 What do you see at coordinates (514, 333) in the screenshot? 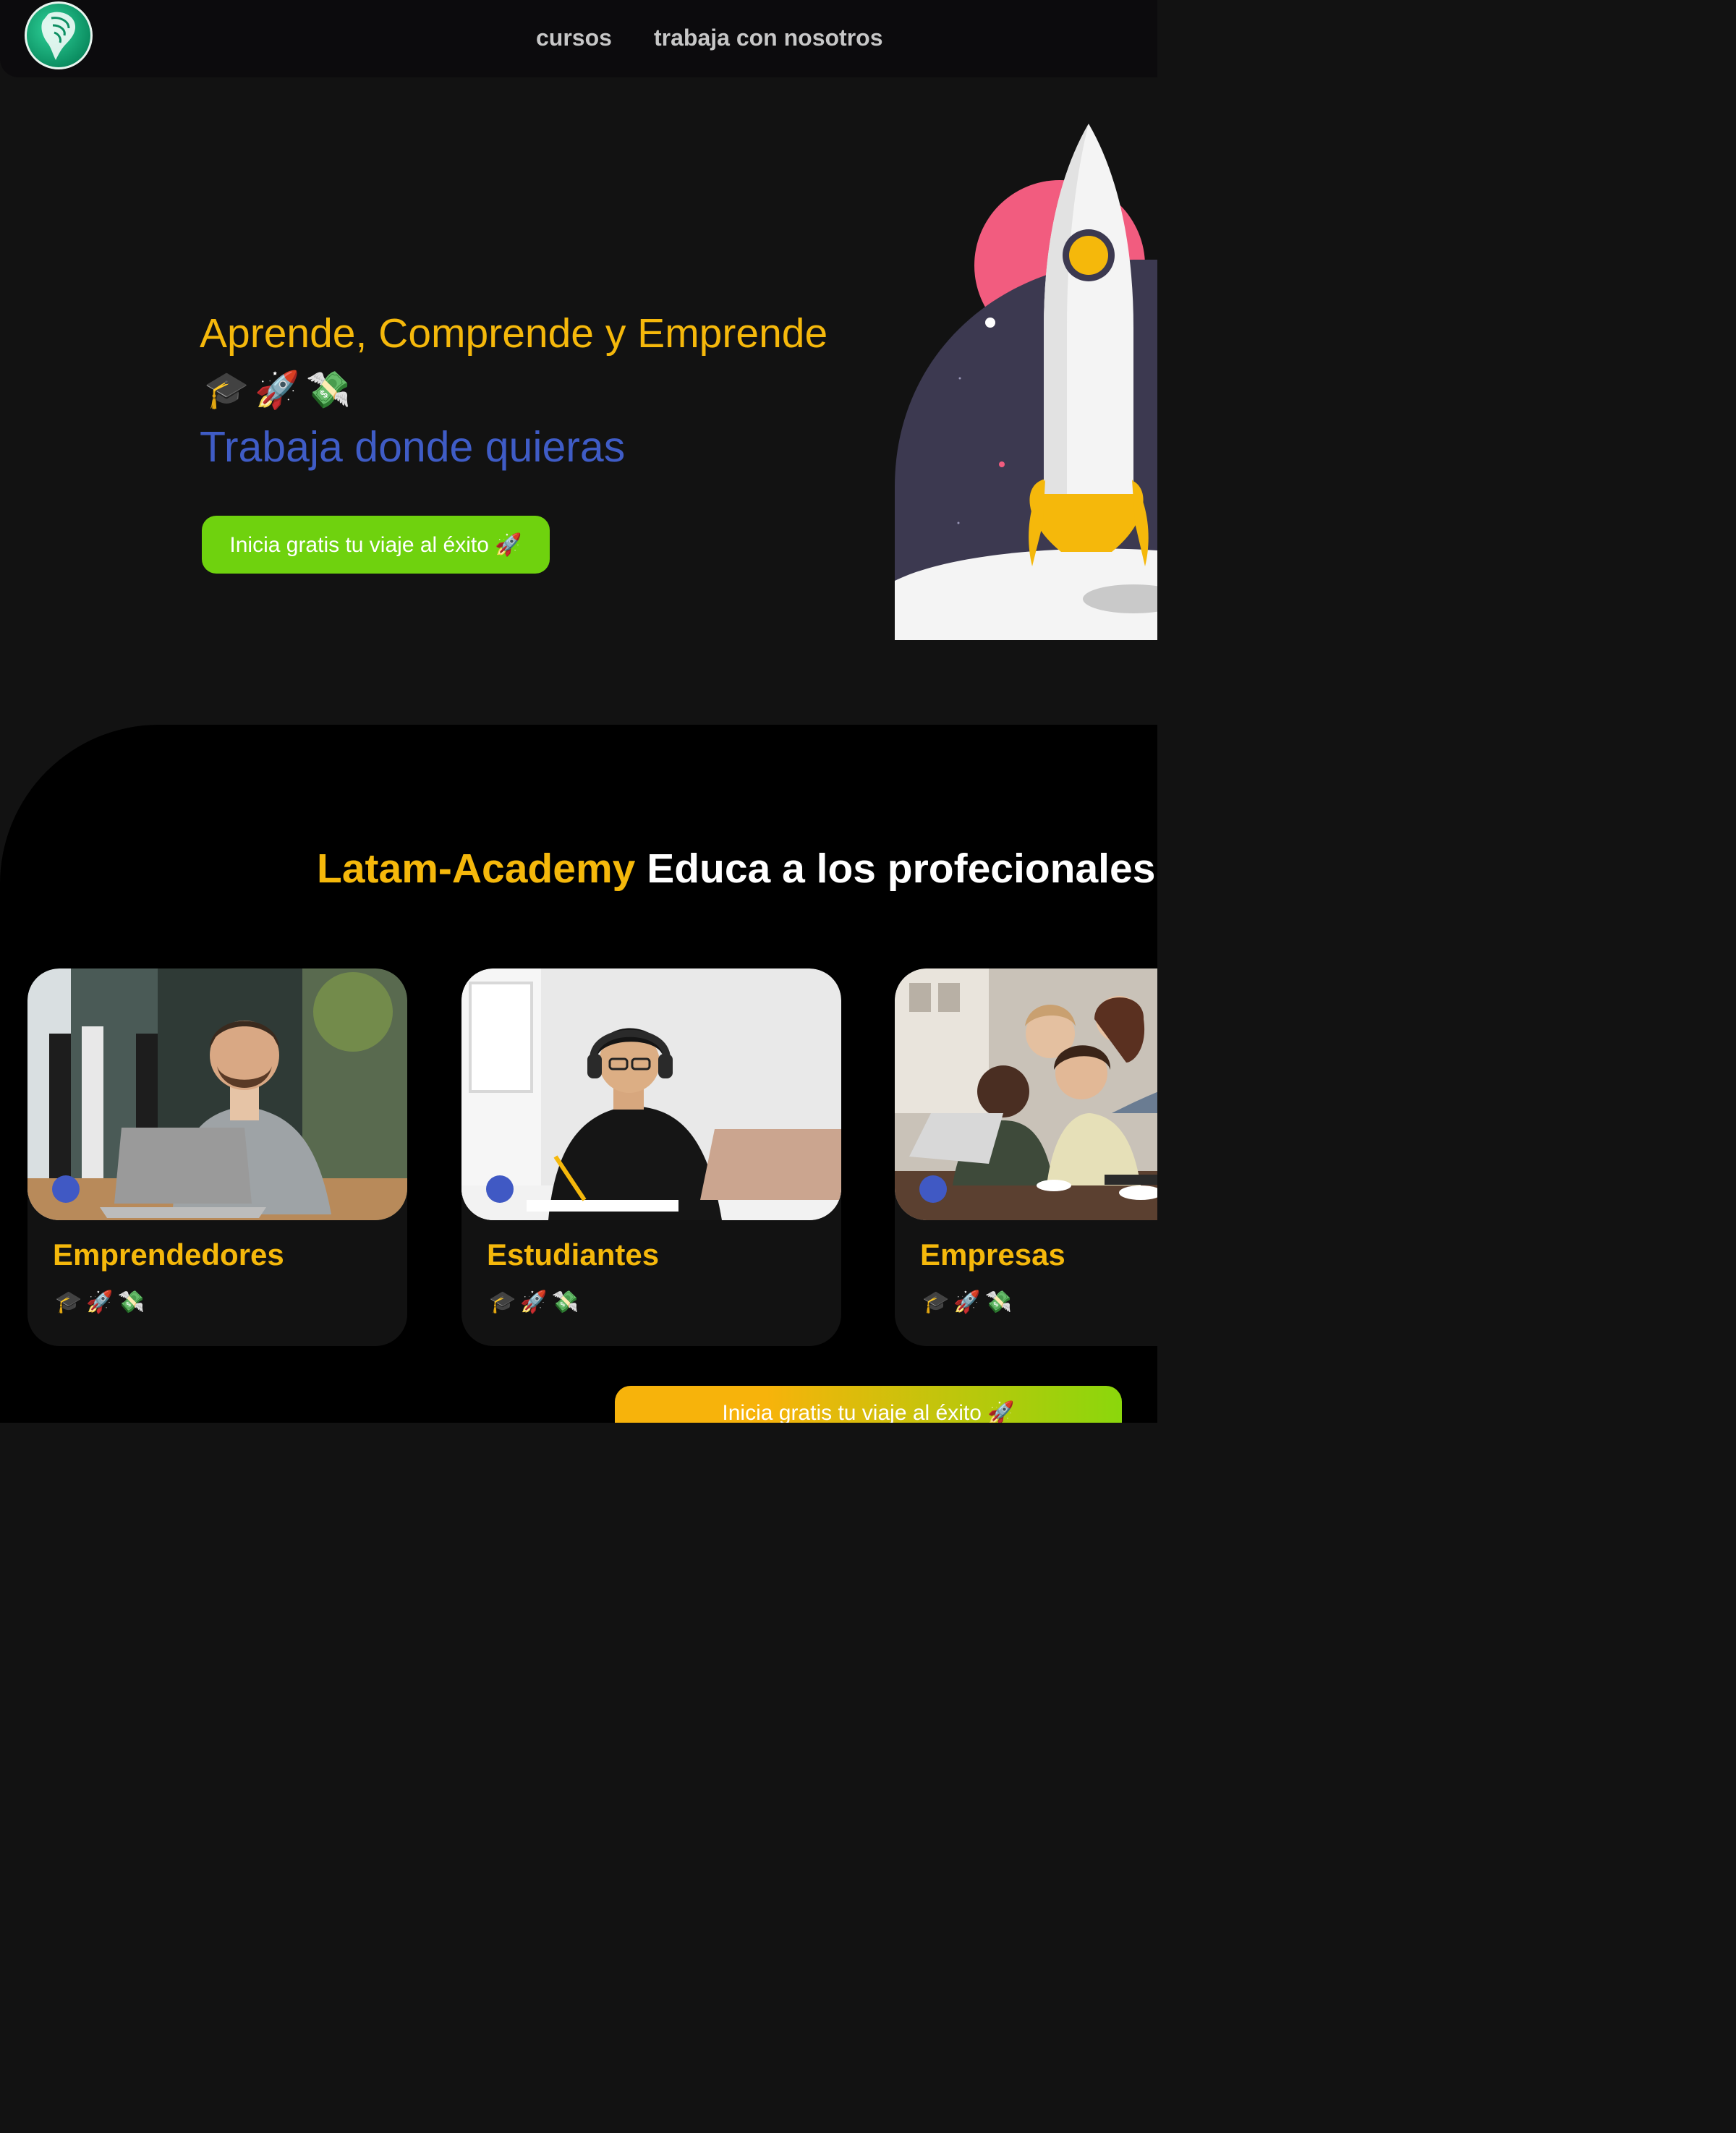
I see `hero-title: Aprende, Comprende y Emprende` at bounding box center [514, 333].